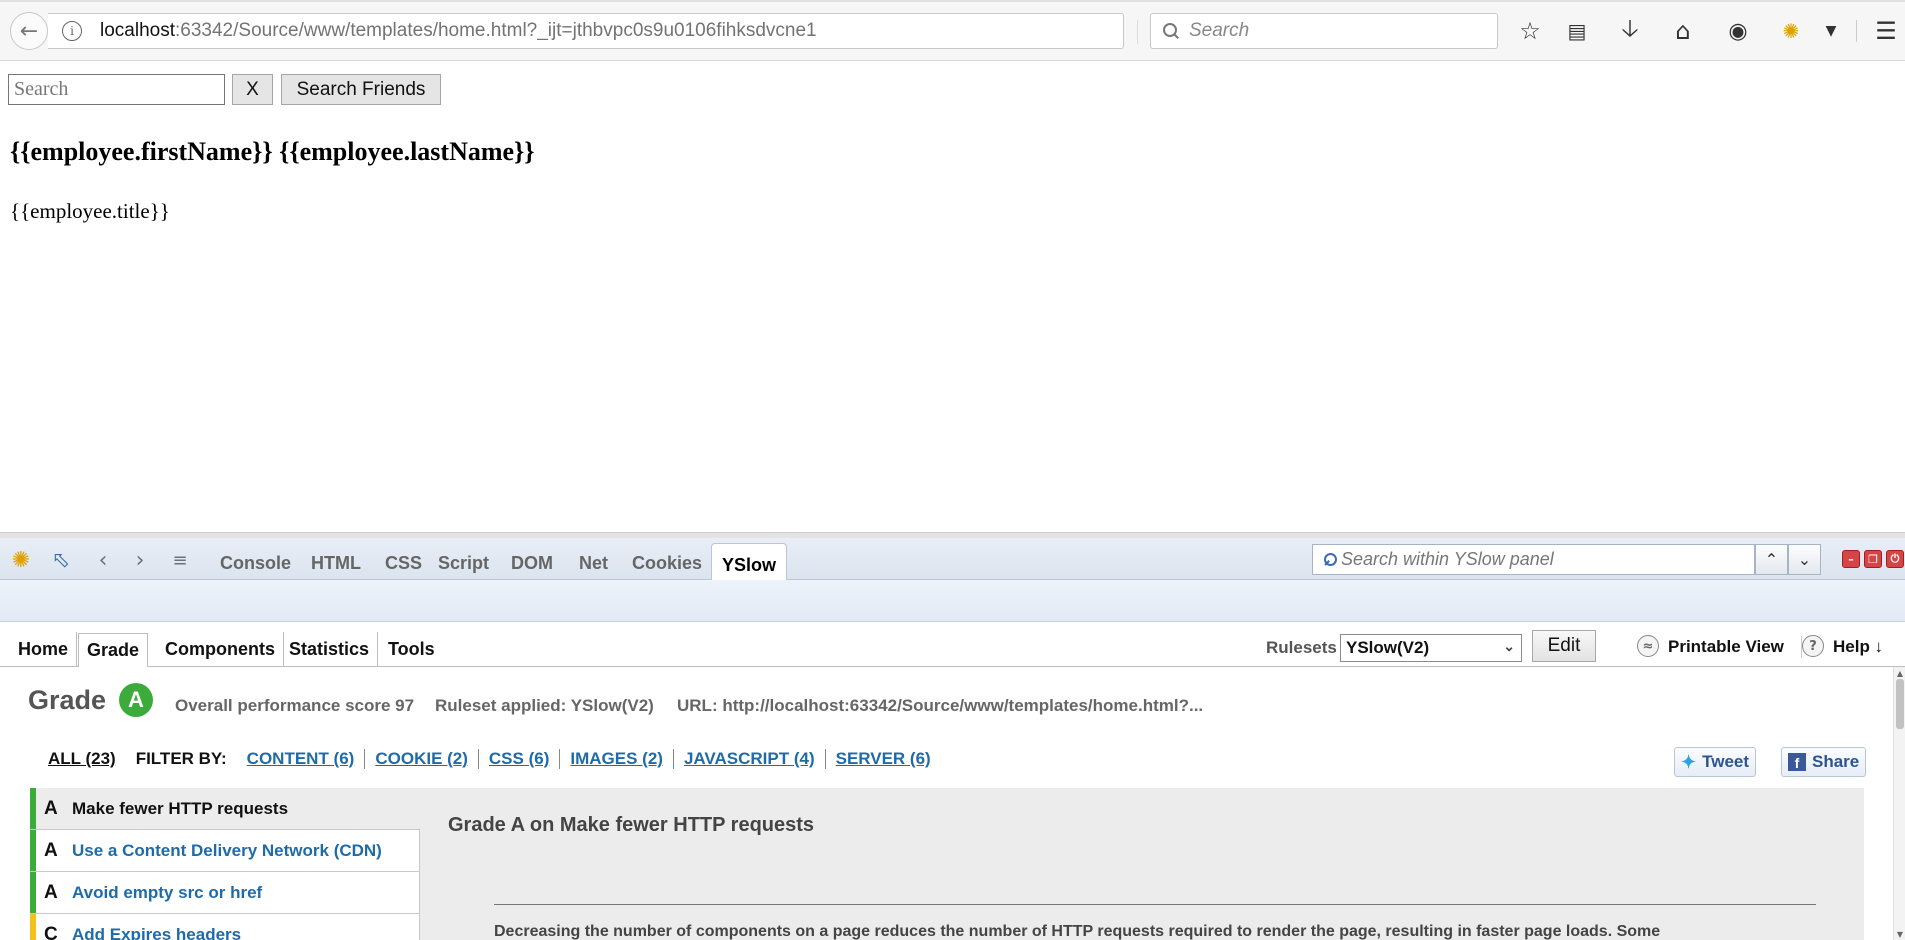  I want to click on home-icon: ⌂, so click(1683, 31).